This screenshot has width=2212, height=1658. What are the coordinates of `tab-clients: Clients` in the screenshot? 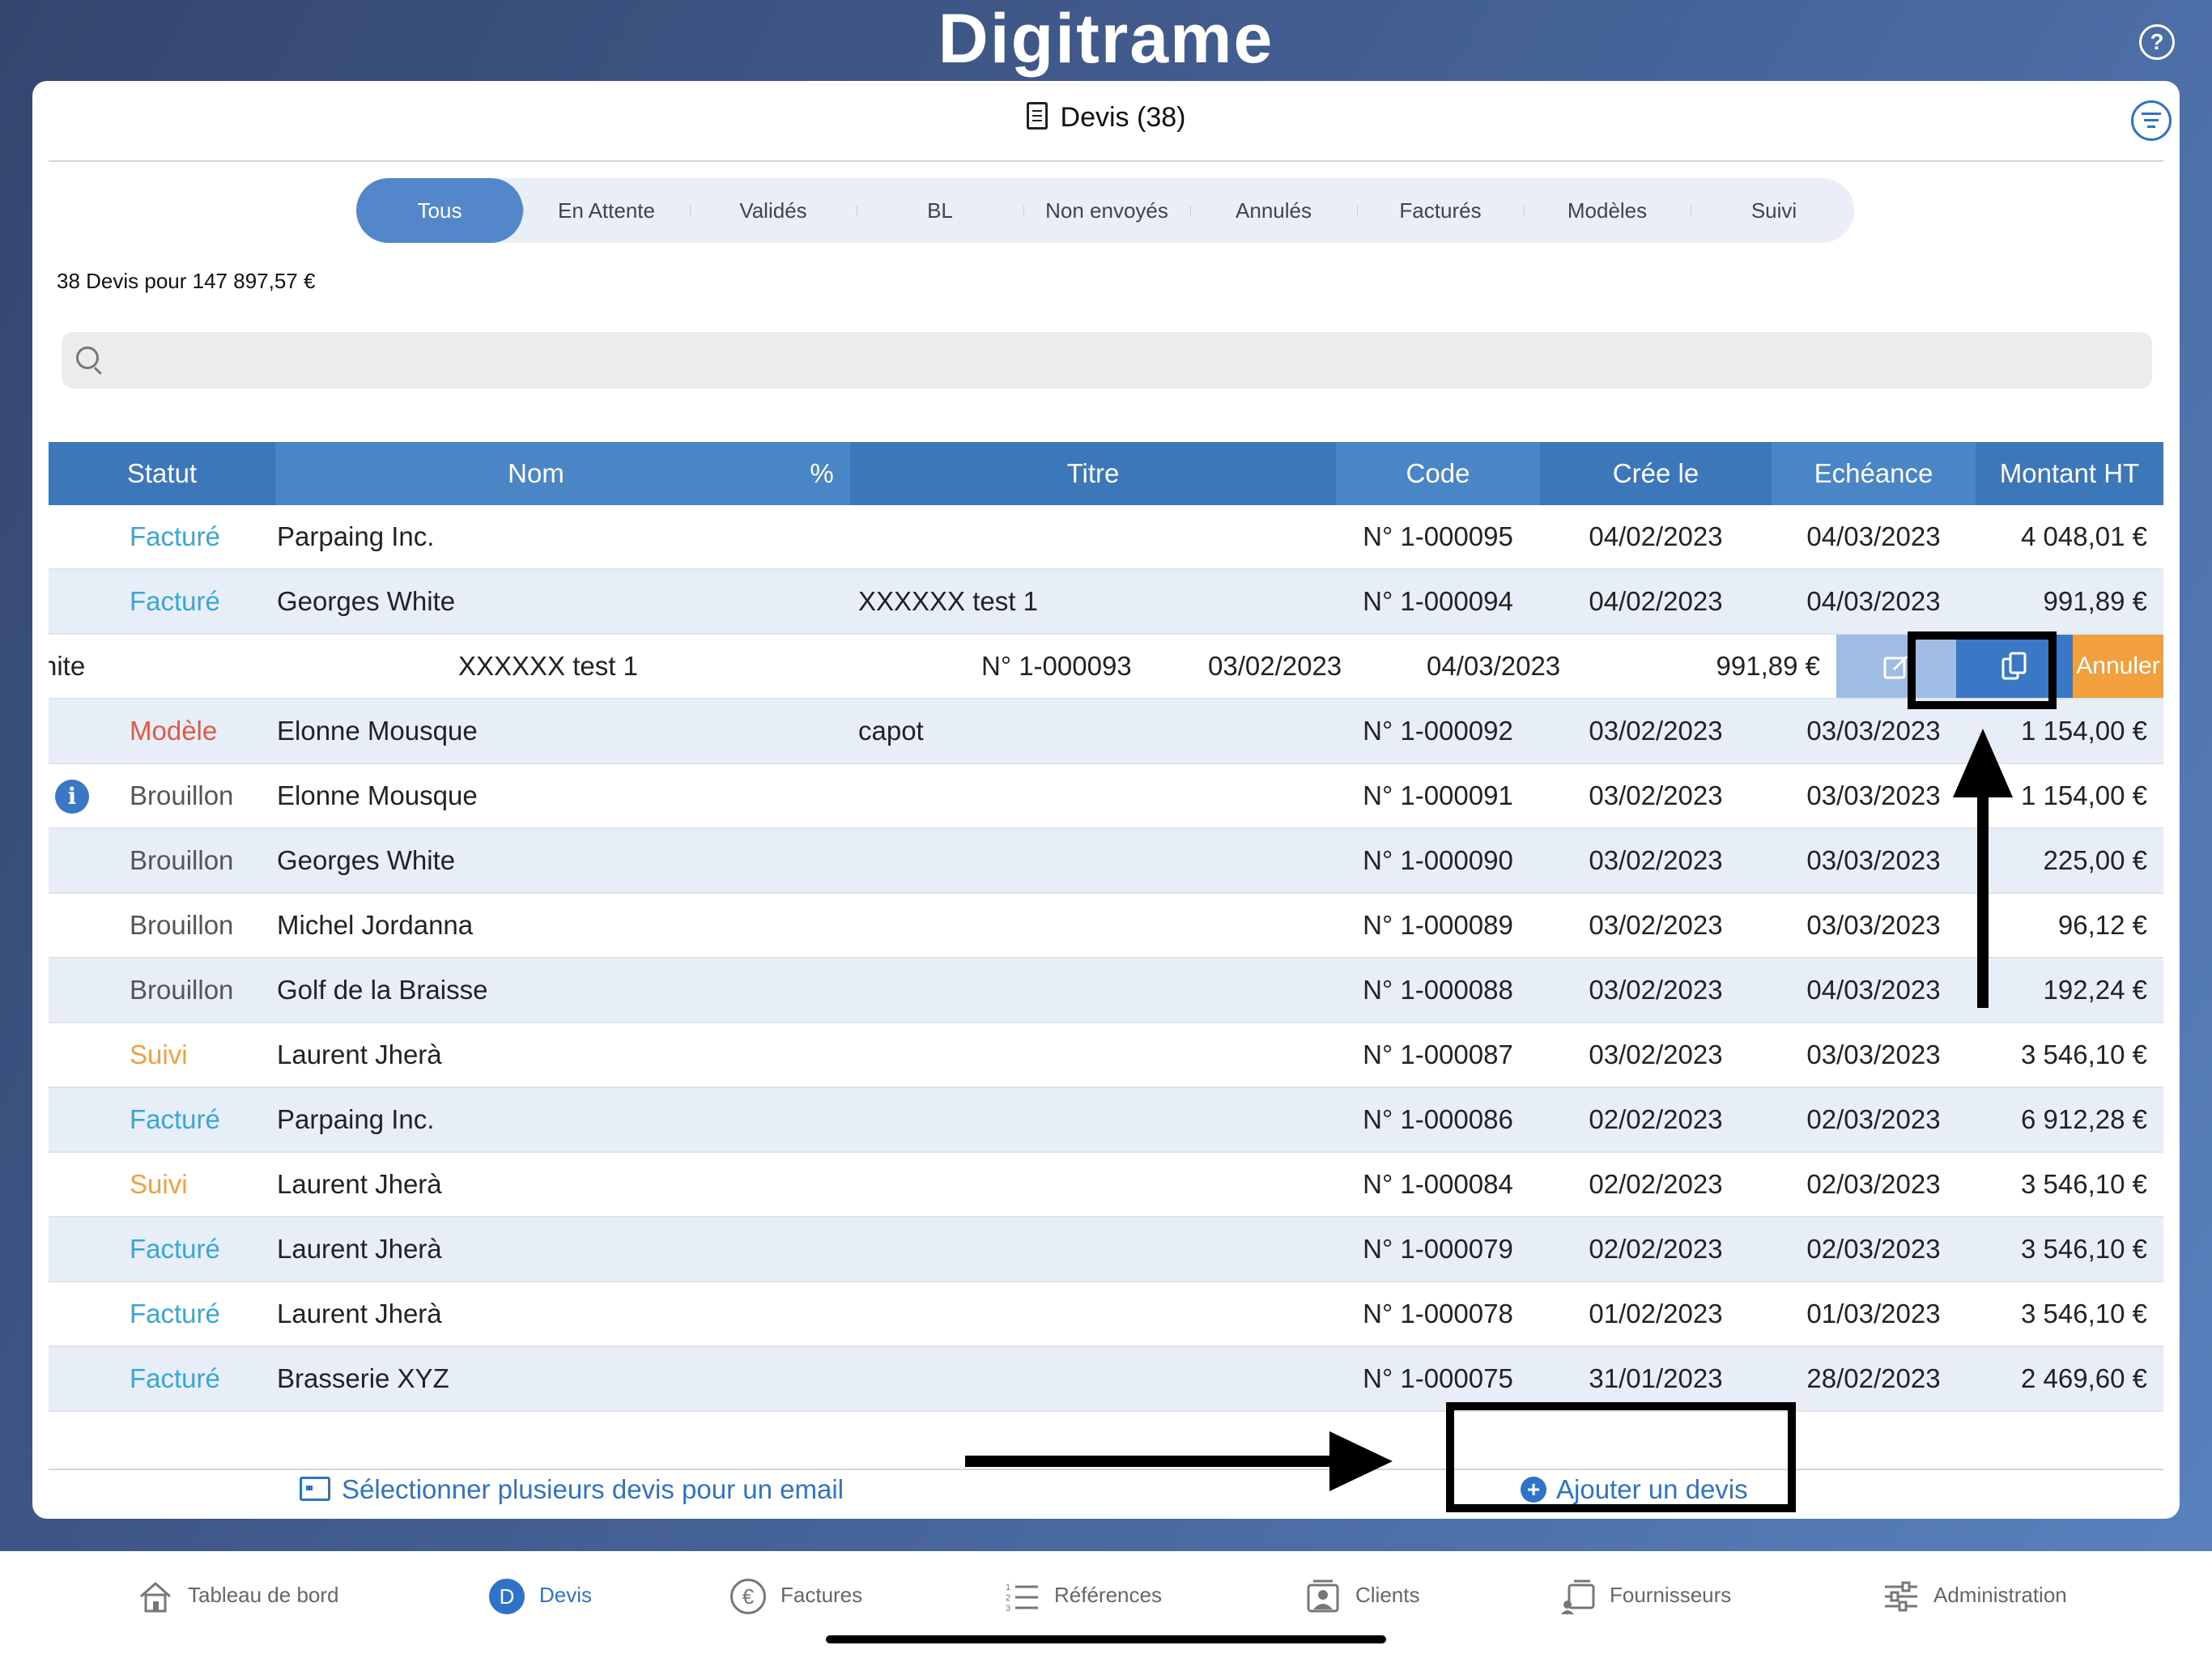 It's located at (1362, 1595).